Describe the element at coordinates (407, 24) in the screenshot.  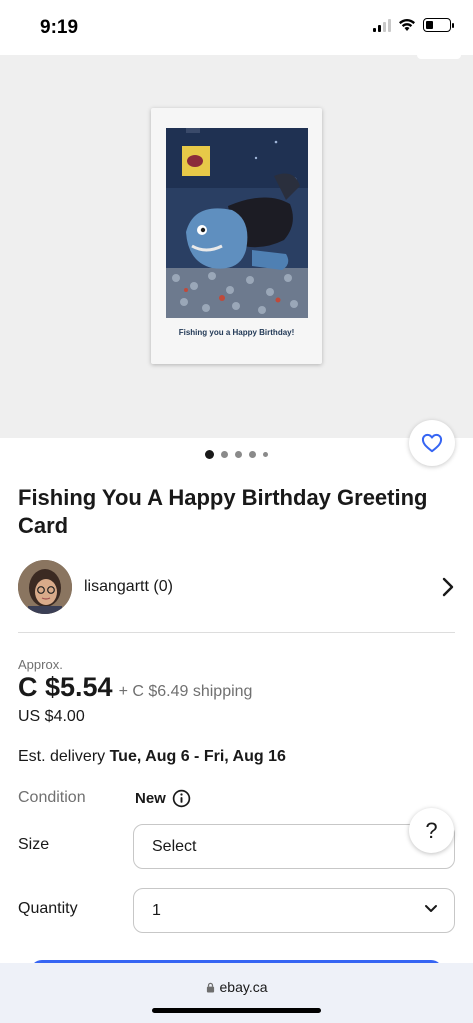
I see `wifi-icon` at that location.